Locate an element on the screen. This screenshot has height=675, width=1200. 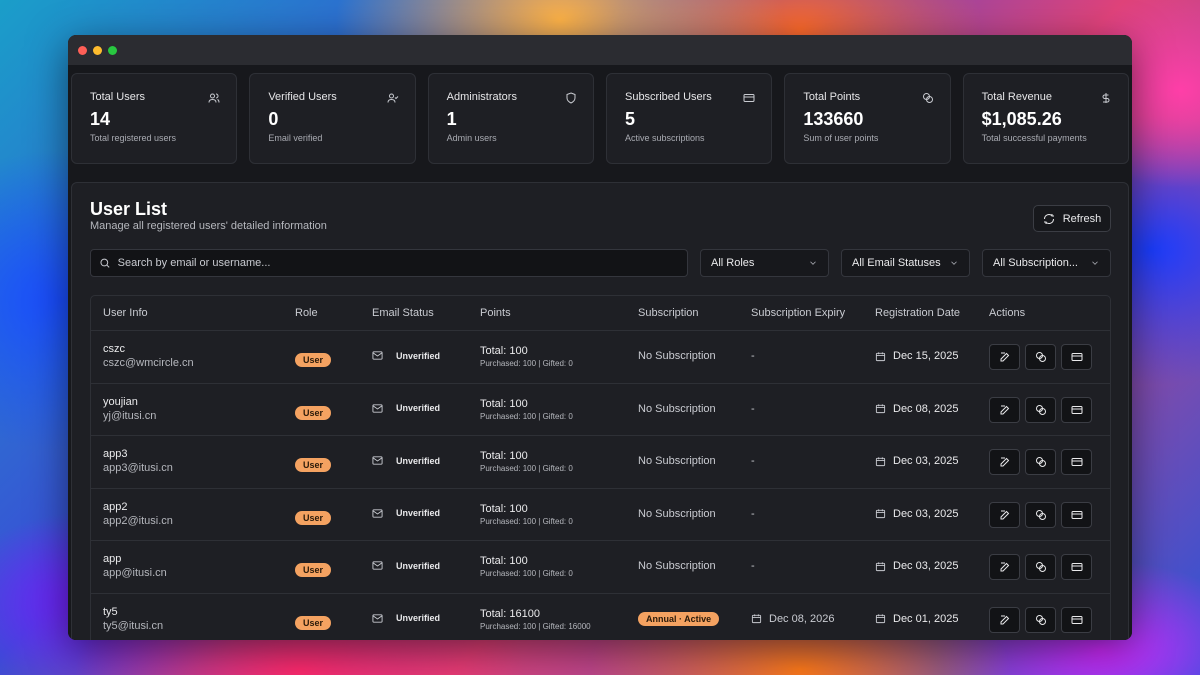
expiry-text: - is located at coordinates (753, 408).